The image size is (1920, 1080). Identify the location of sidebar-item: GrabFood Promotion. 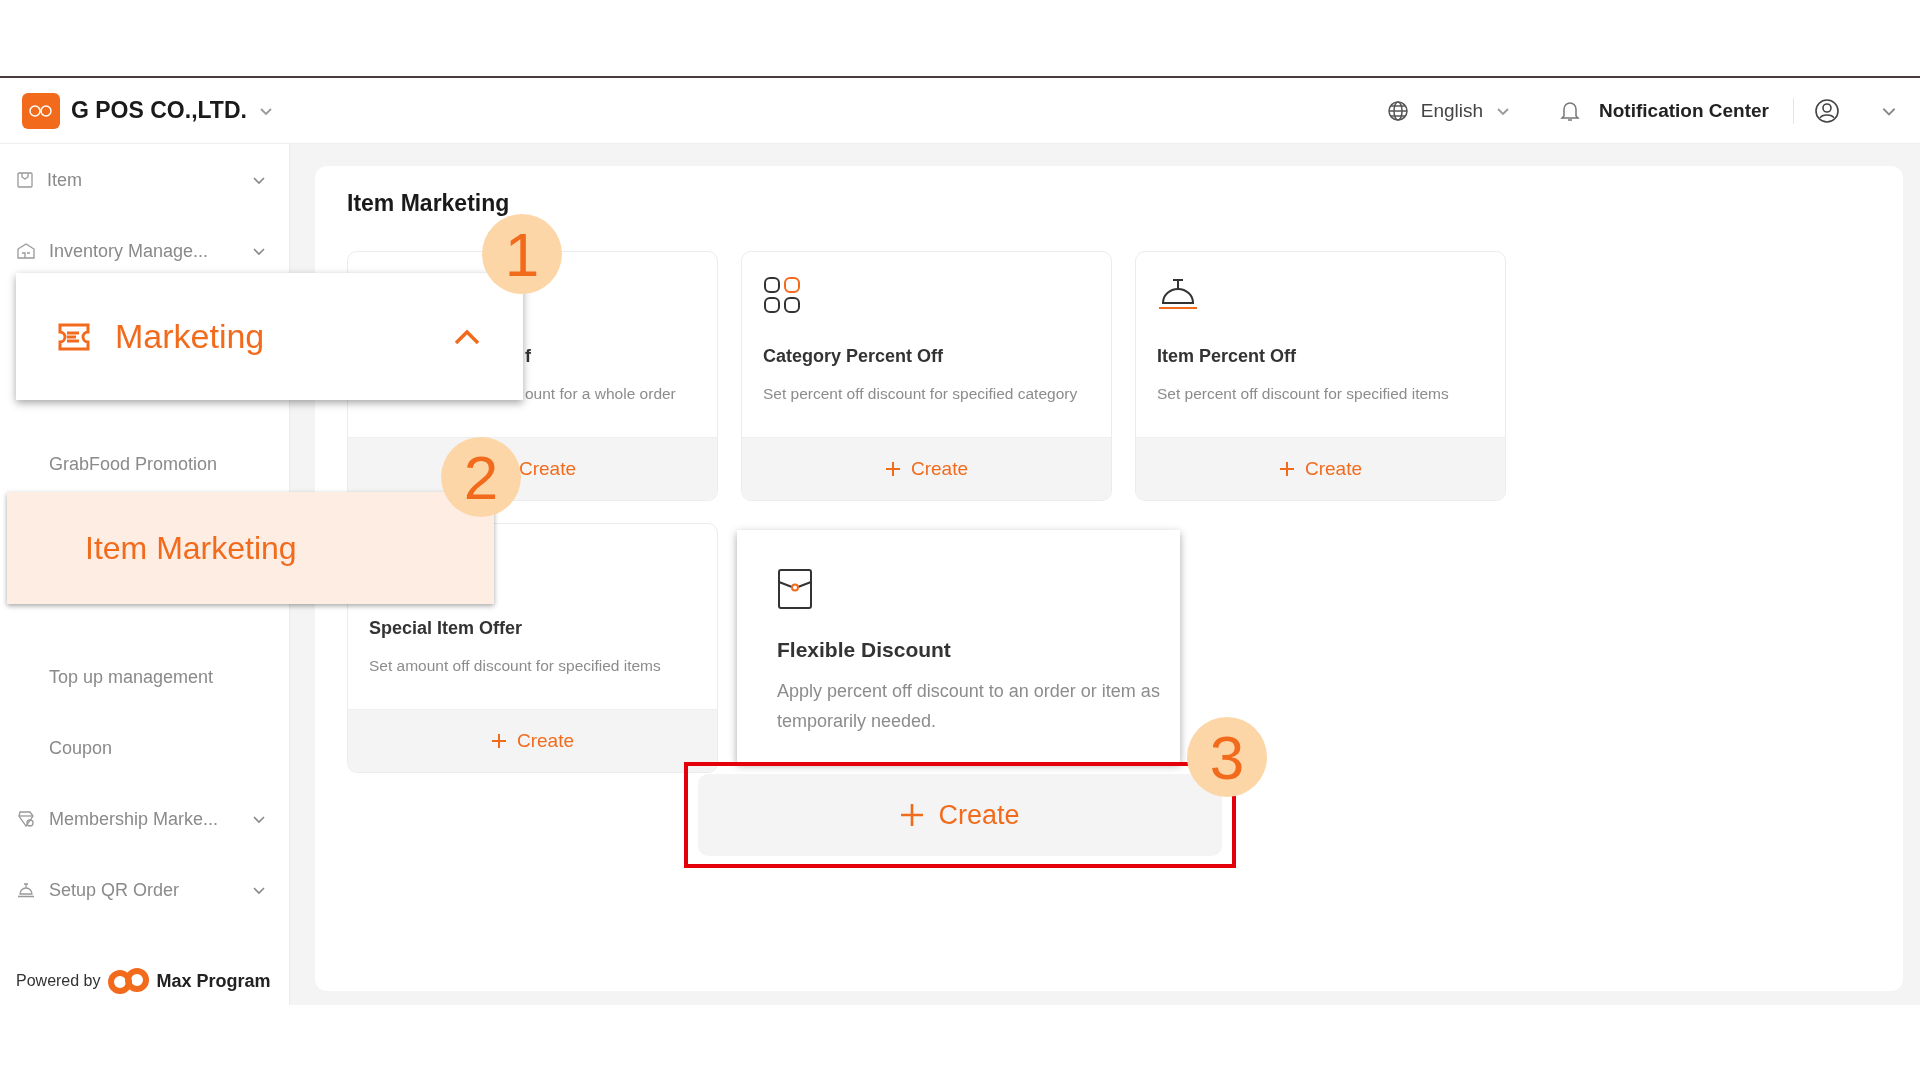
(144, 464).